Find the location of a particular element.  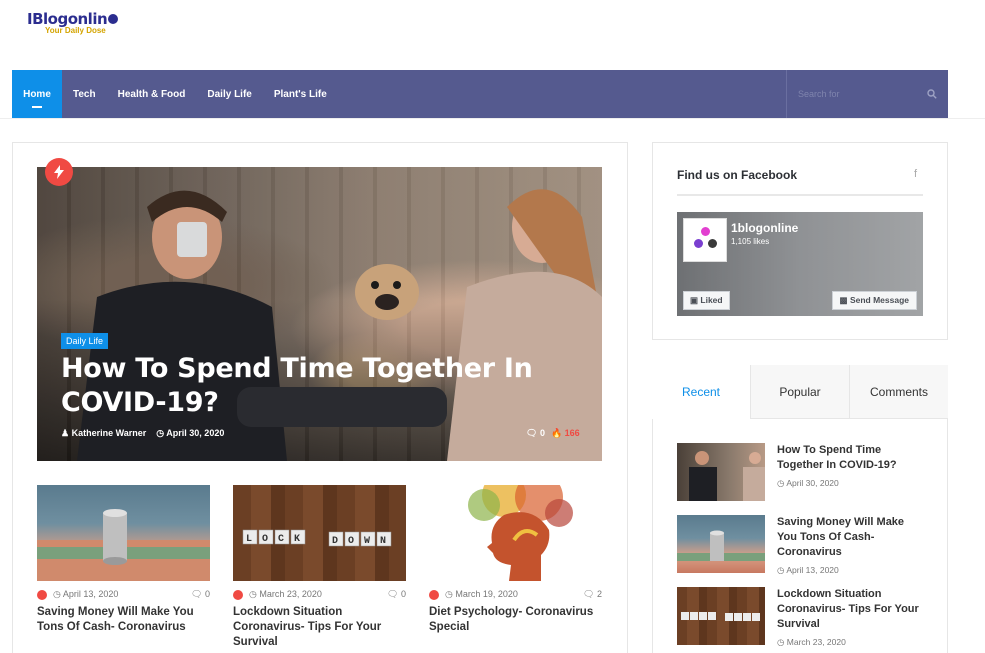

view-count: 🔥 166 is located at coordinates (565, 433).